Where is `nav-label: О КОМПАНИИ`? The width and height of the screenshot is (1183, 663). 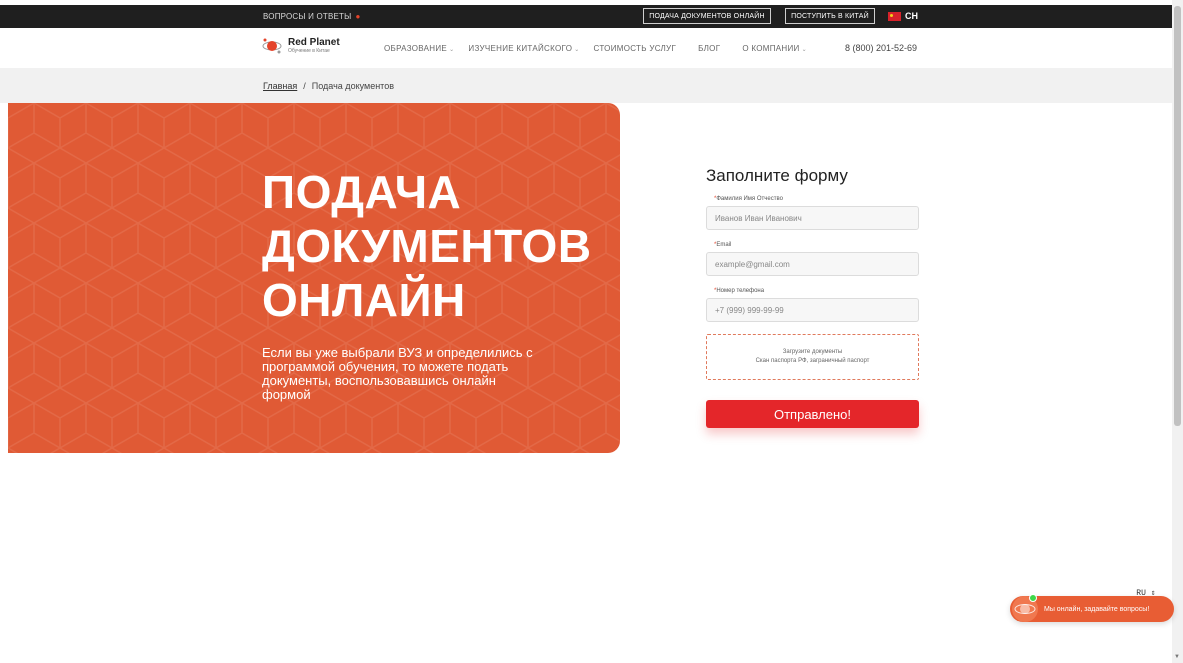 nav-label: О КОМПАНИИ is located at coordinates (771, 48).